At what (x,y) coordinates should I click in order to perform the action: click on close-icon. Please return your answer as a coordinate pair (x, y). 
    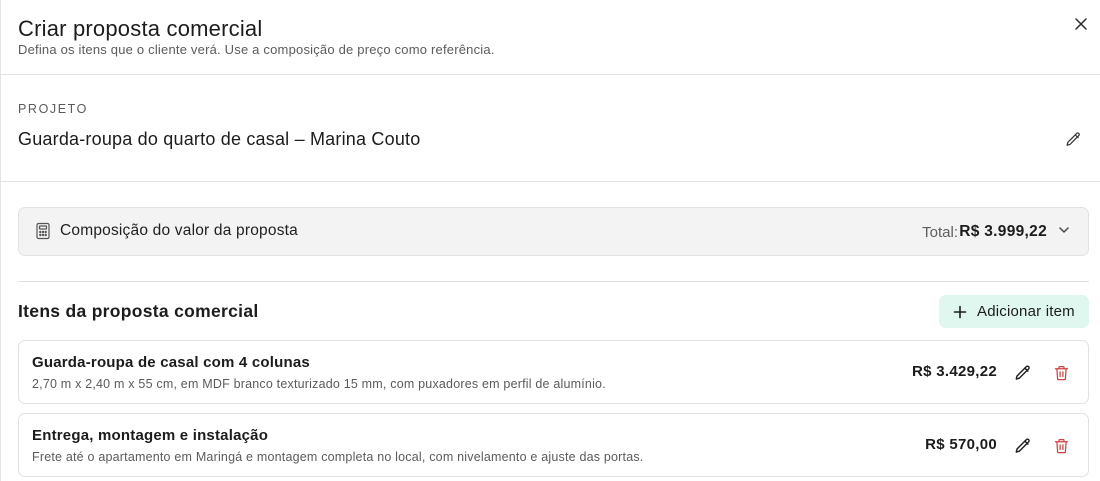
    Looking at the image, I should click on (1081, 24).